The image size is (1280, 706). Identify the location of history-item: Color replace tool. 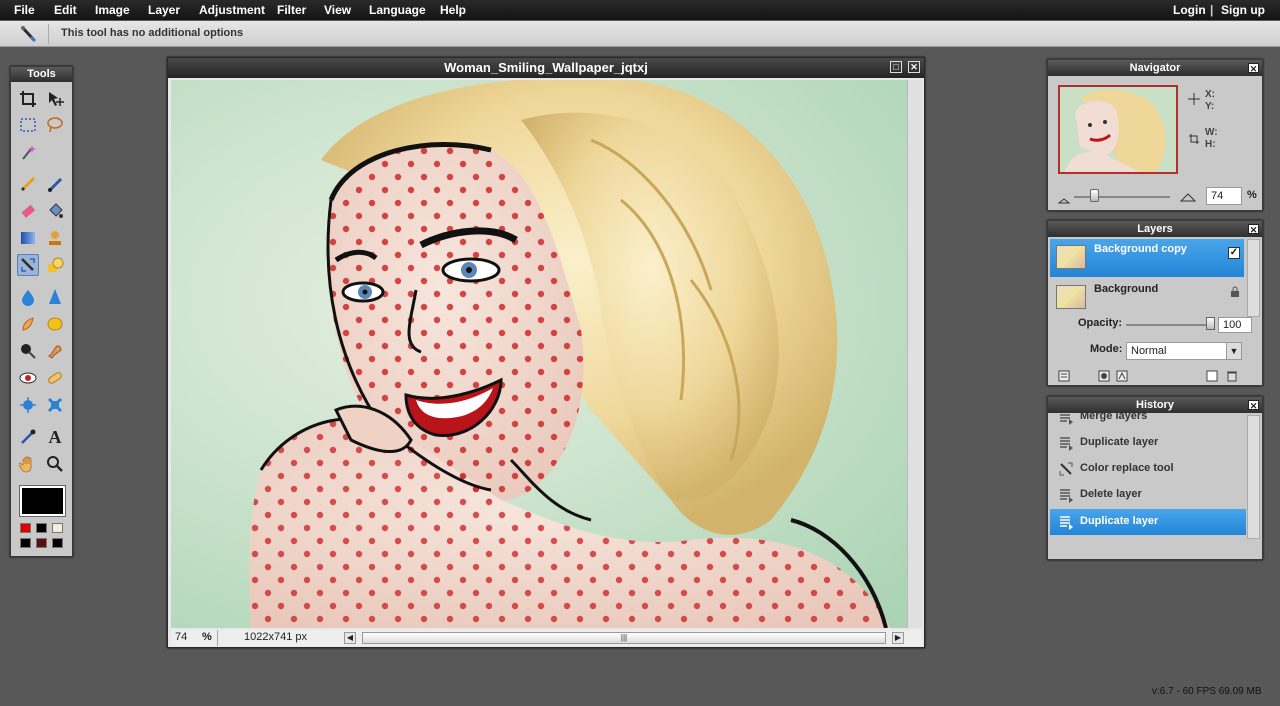
(1148, 469).